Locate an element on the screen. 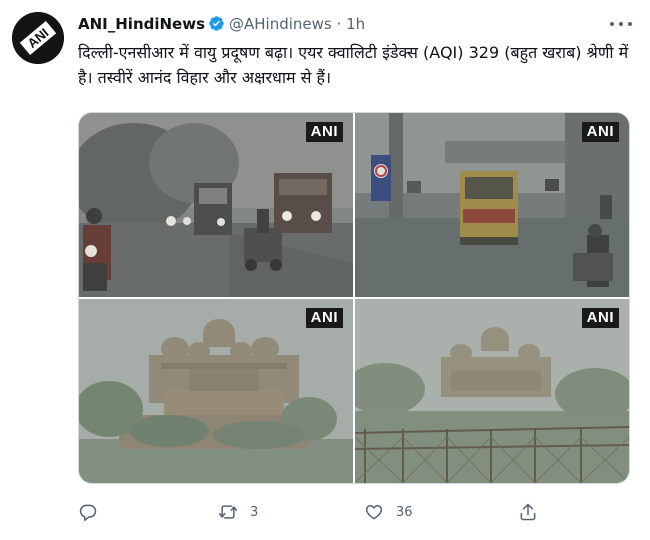 The image size is (650, 540). retweet-count: 3 is located at coordinates (254, 512).